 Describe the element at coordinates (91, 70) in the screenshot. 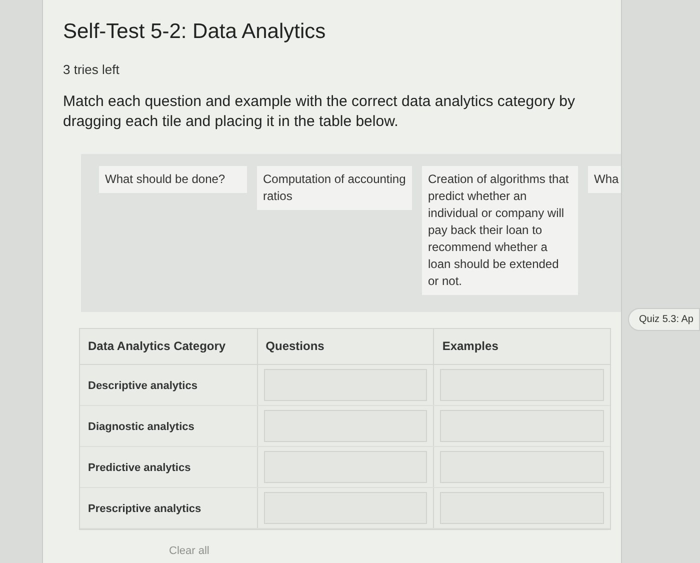

I see `tries-left-text: 3 tries left` at that location.